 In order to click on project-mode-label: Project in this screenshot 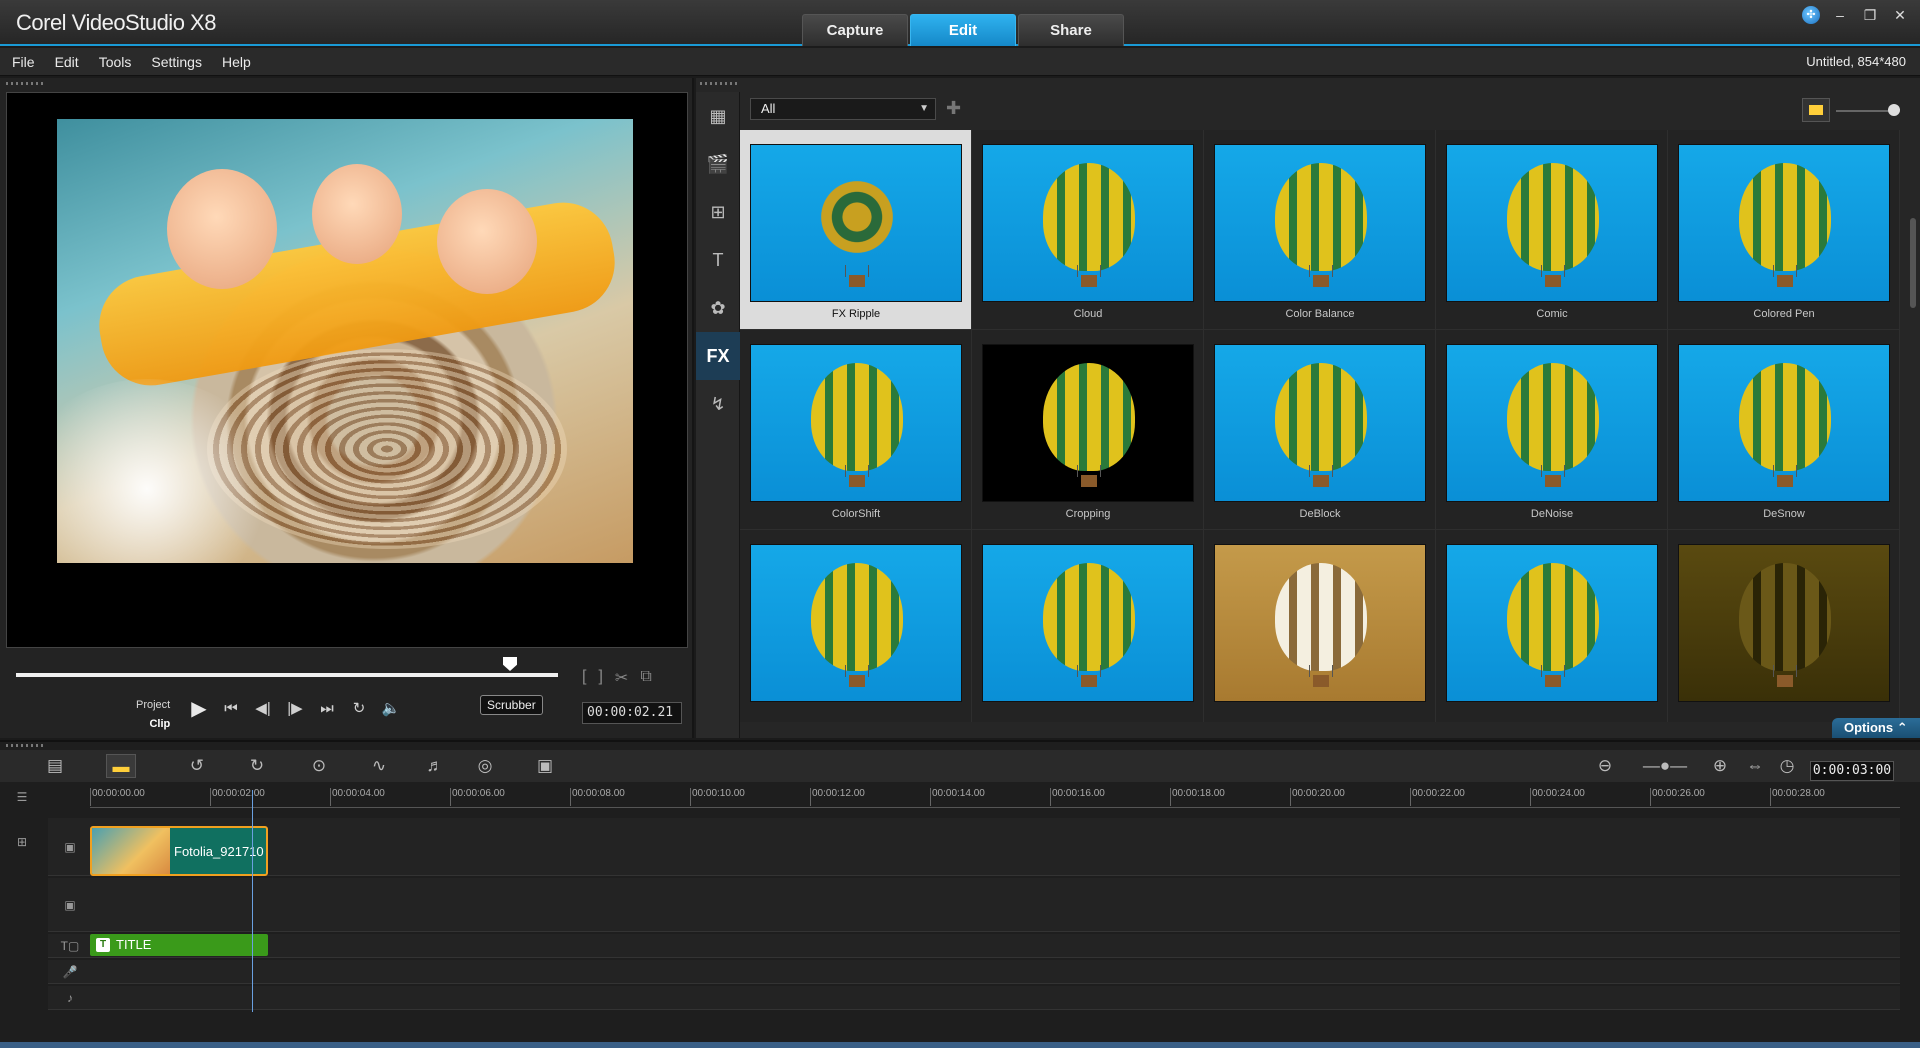, I will do `click(153, 705)`.